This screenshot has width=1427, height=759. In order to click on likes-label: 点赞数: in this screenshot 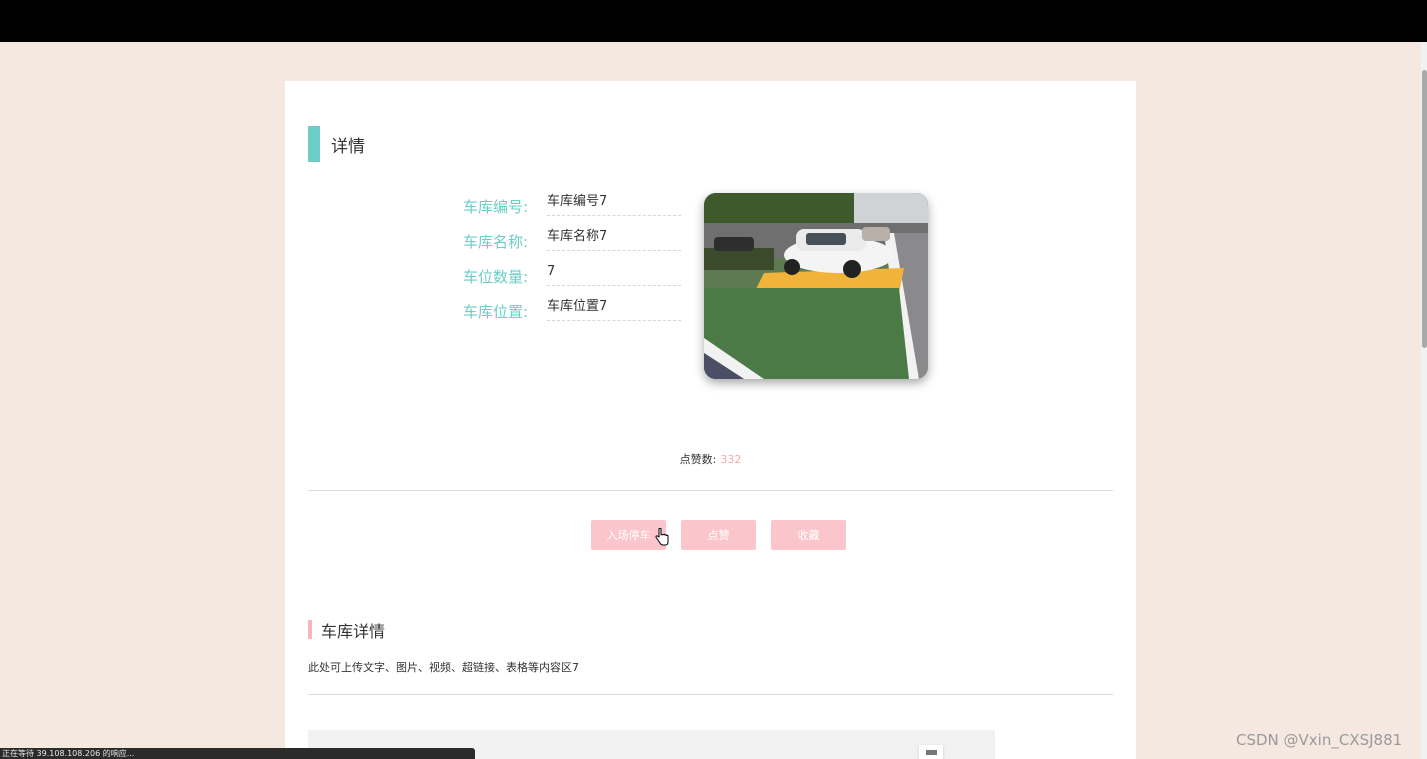, I will do `click(698, 459)`.